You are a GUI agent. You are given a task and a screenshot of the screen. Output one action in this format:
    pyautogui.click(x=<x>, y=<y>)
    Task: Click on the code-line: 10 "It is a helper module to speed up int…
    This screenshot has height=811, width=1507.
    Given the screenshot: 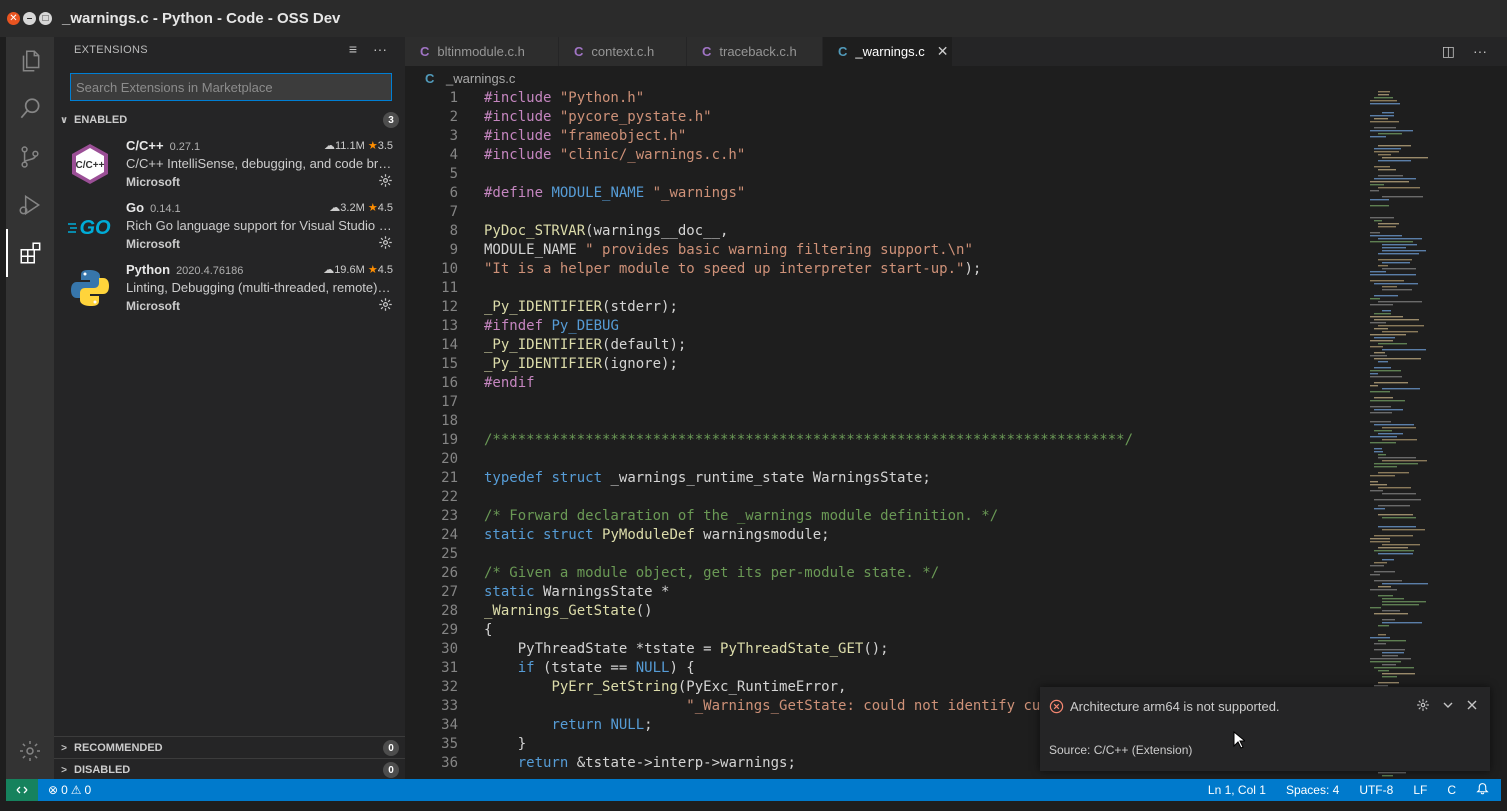 What is the action you would take?
    pyautogui.click(x=885, y=269)
    